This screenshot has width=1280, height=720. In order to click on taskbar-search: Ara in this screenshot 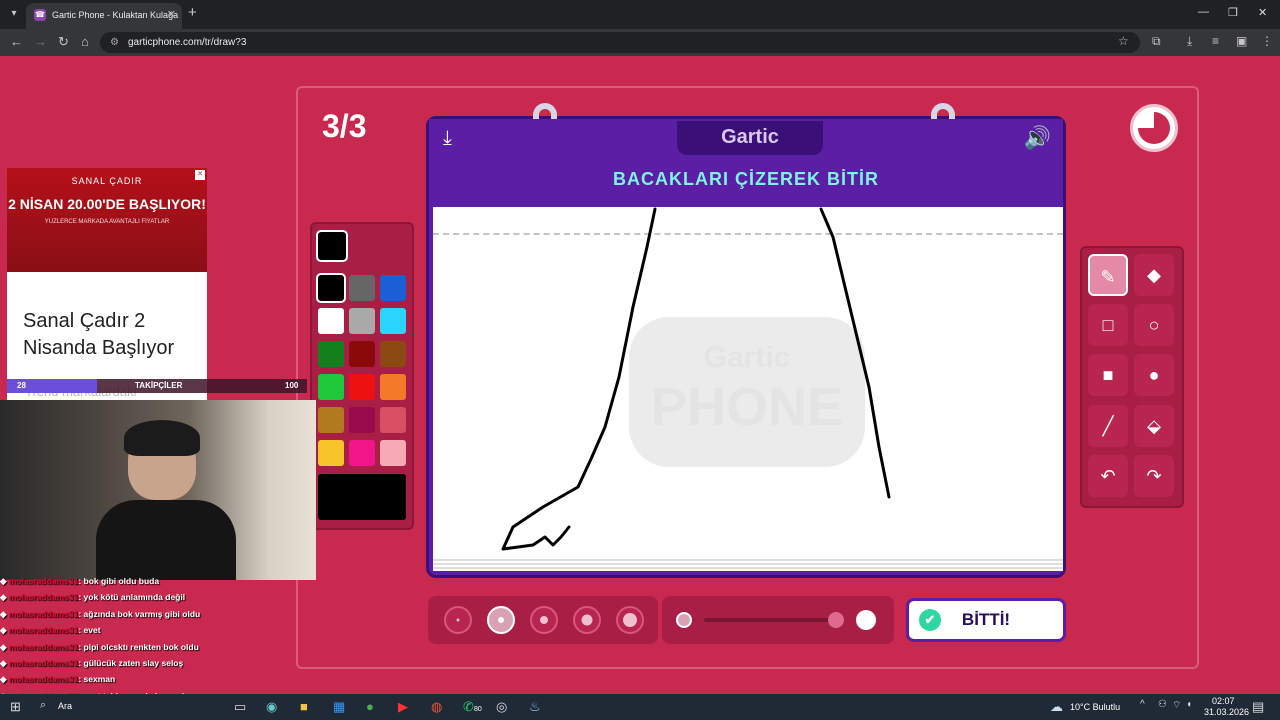, I will do `click(65, 706)`.